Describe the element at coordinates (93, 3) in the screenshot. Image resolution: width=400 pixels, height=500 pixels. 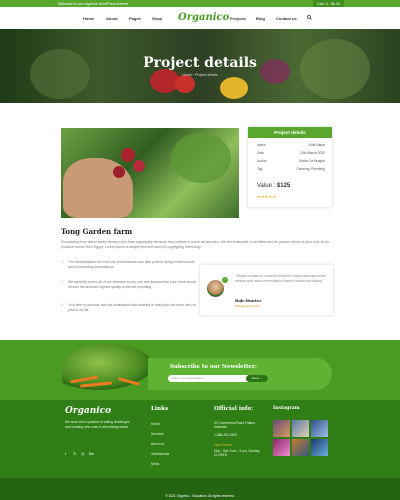
I see `welcome-text: Welcome to our organics WordPress theme!` at that location.